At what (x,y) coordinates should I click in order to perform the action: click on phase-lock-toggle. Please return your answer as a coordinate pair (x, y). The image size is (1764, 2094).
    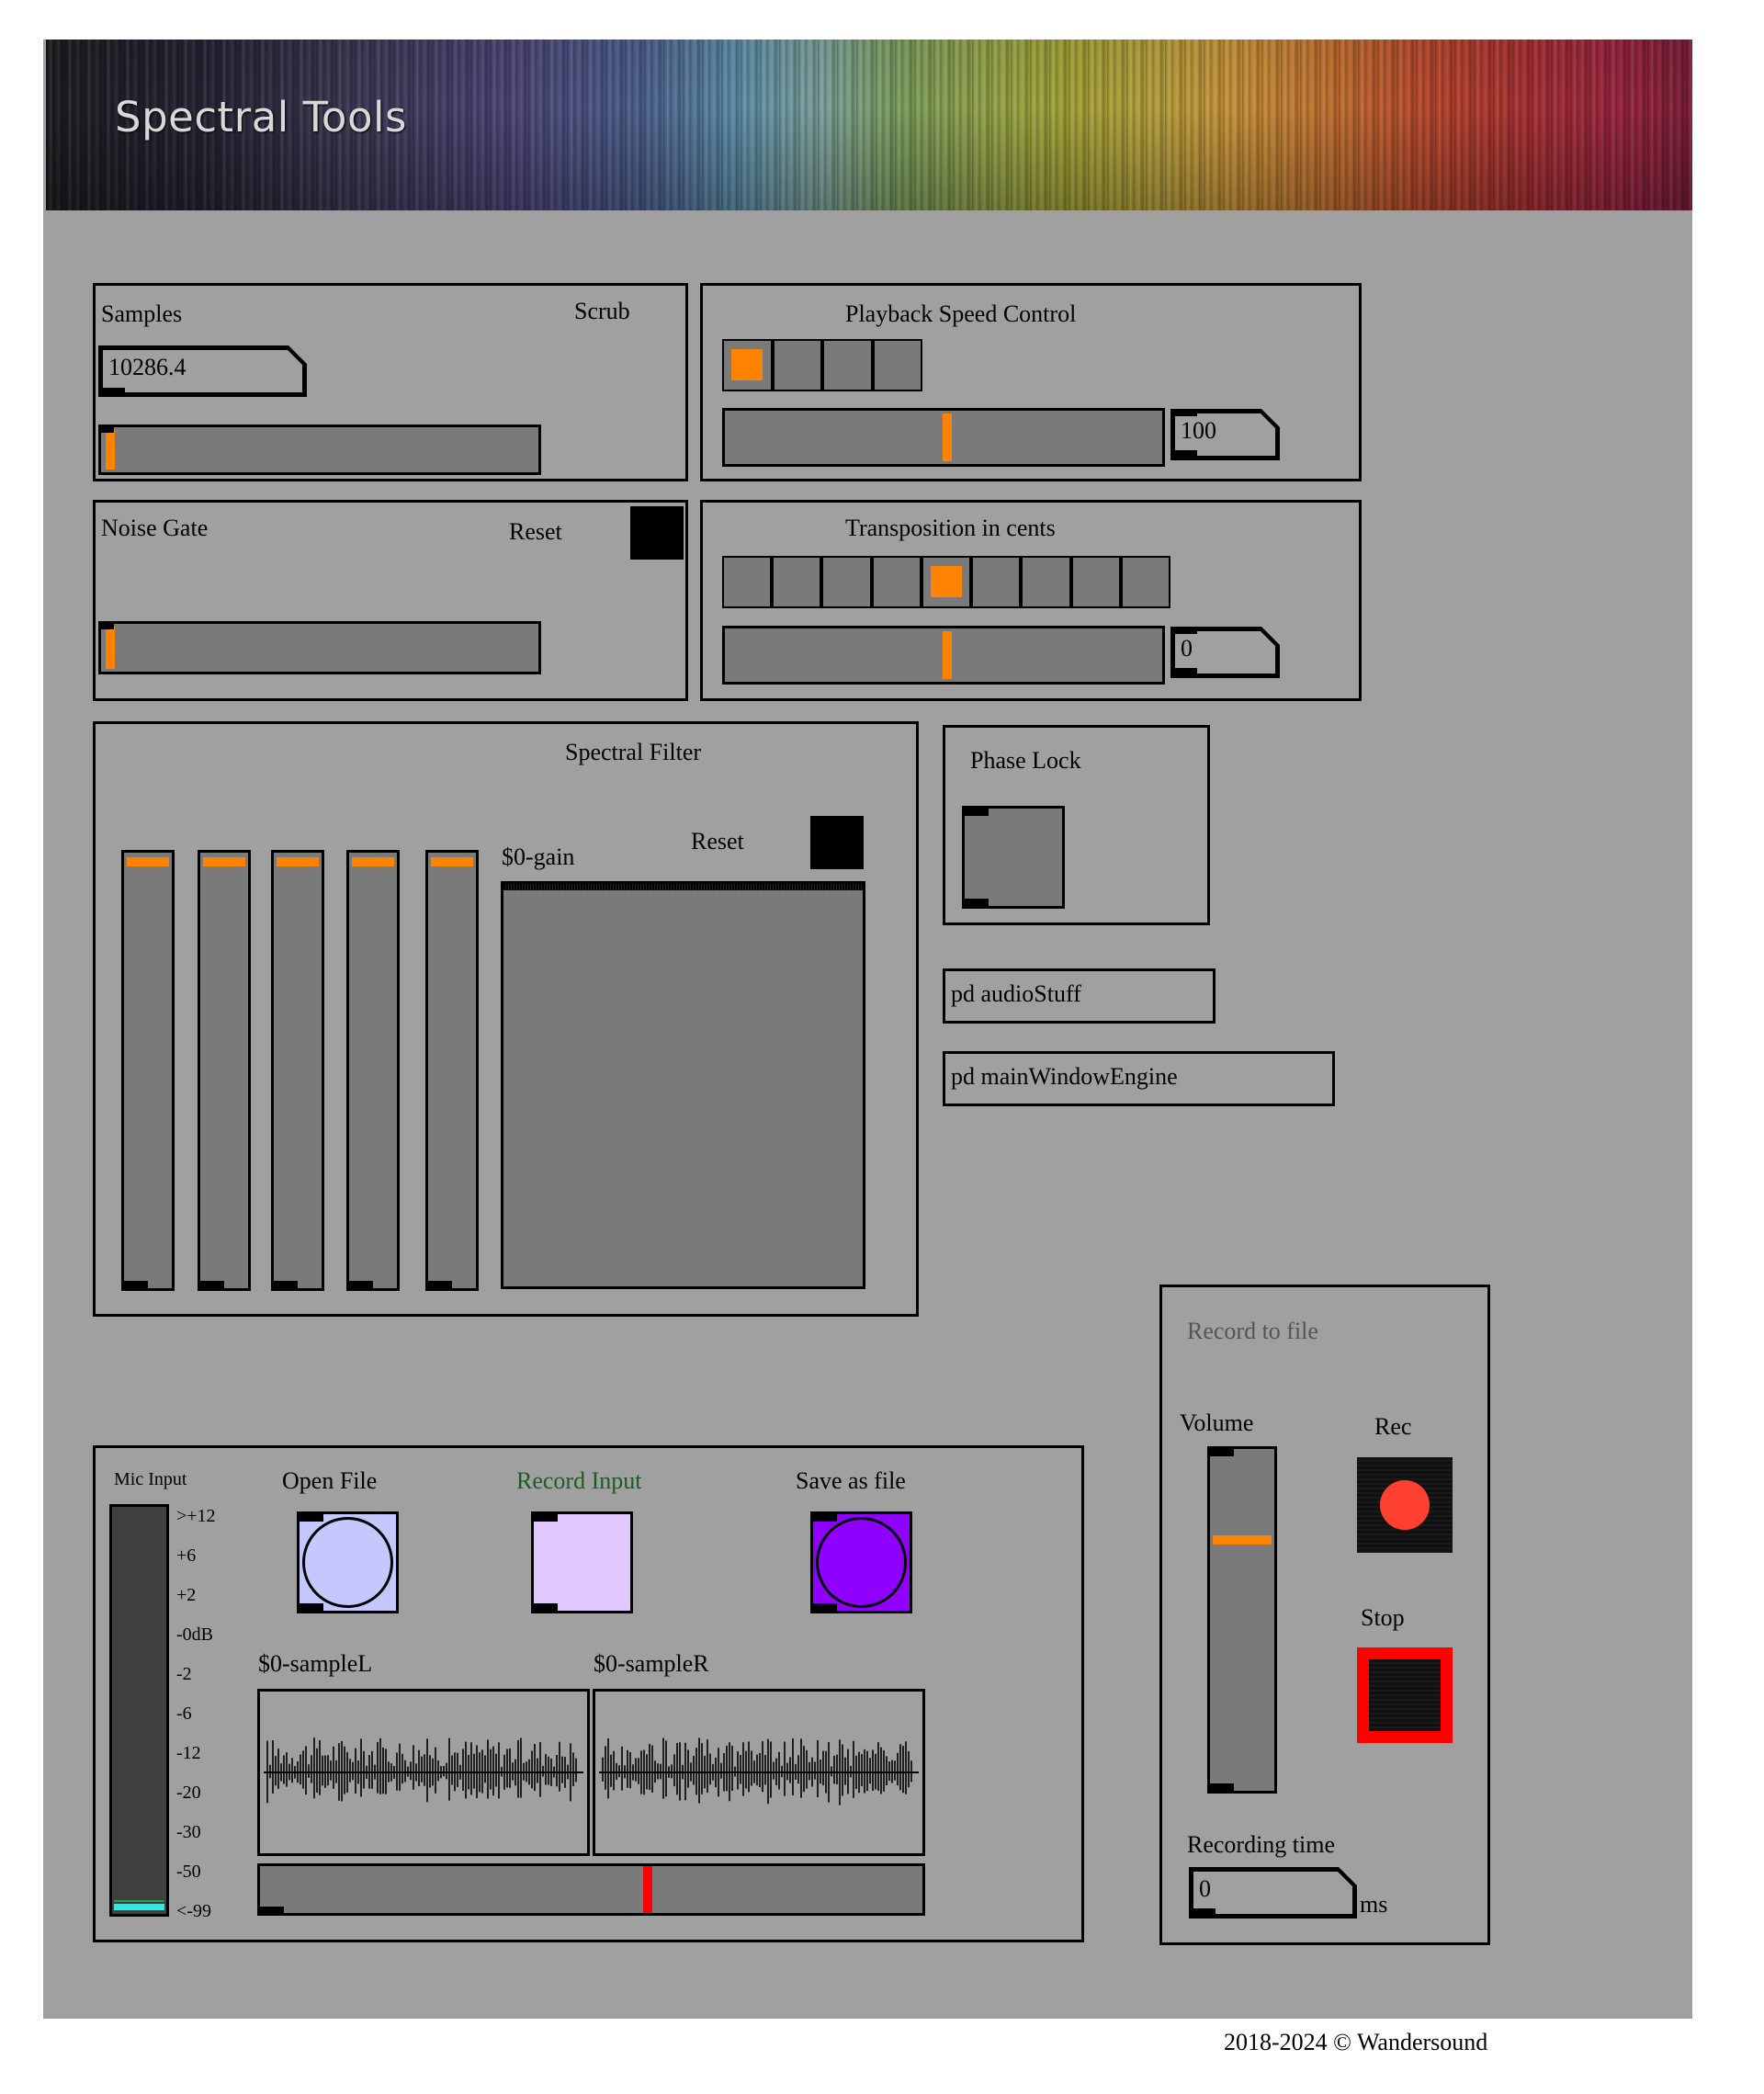
    Looking at the image, I should click on (1014, 858).